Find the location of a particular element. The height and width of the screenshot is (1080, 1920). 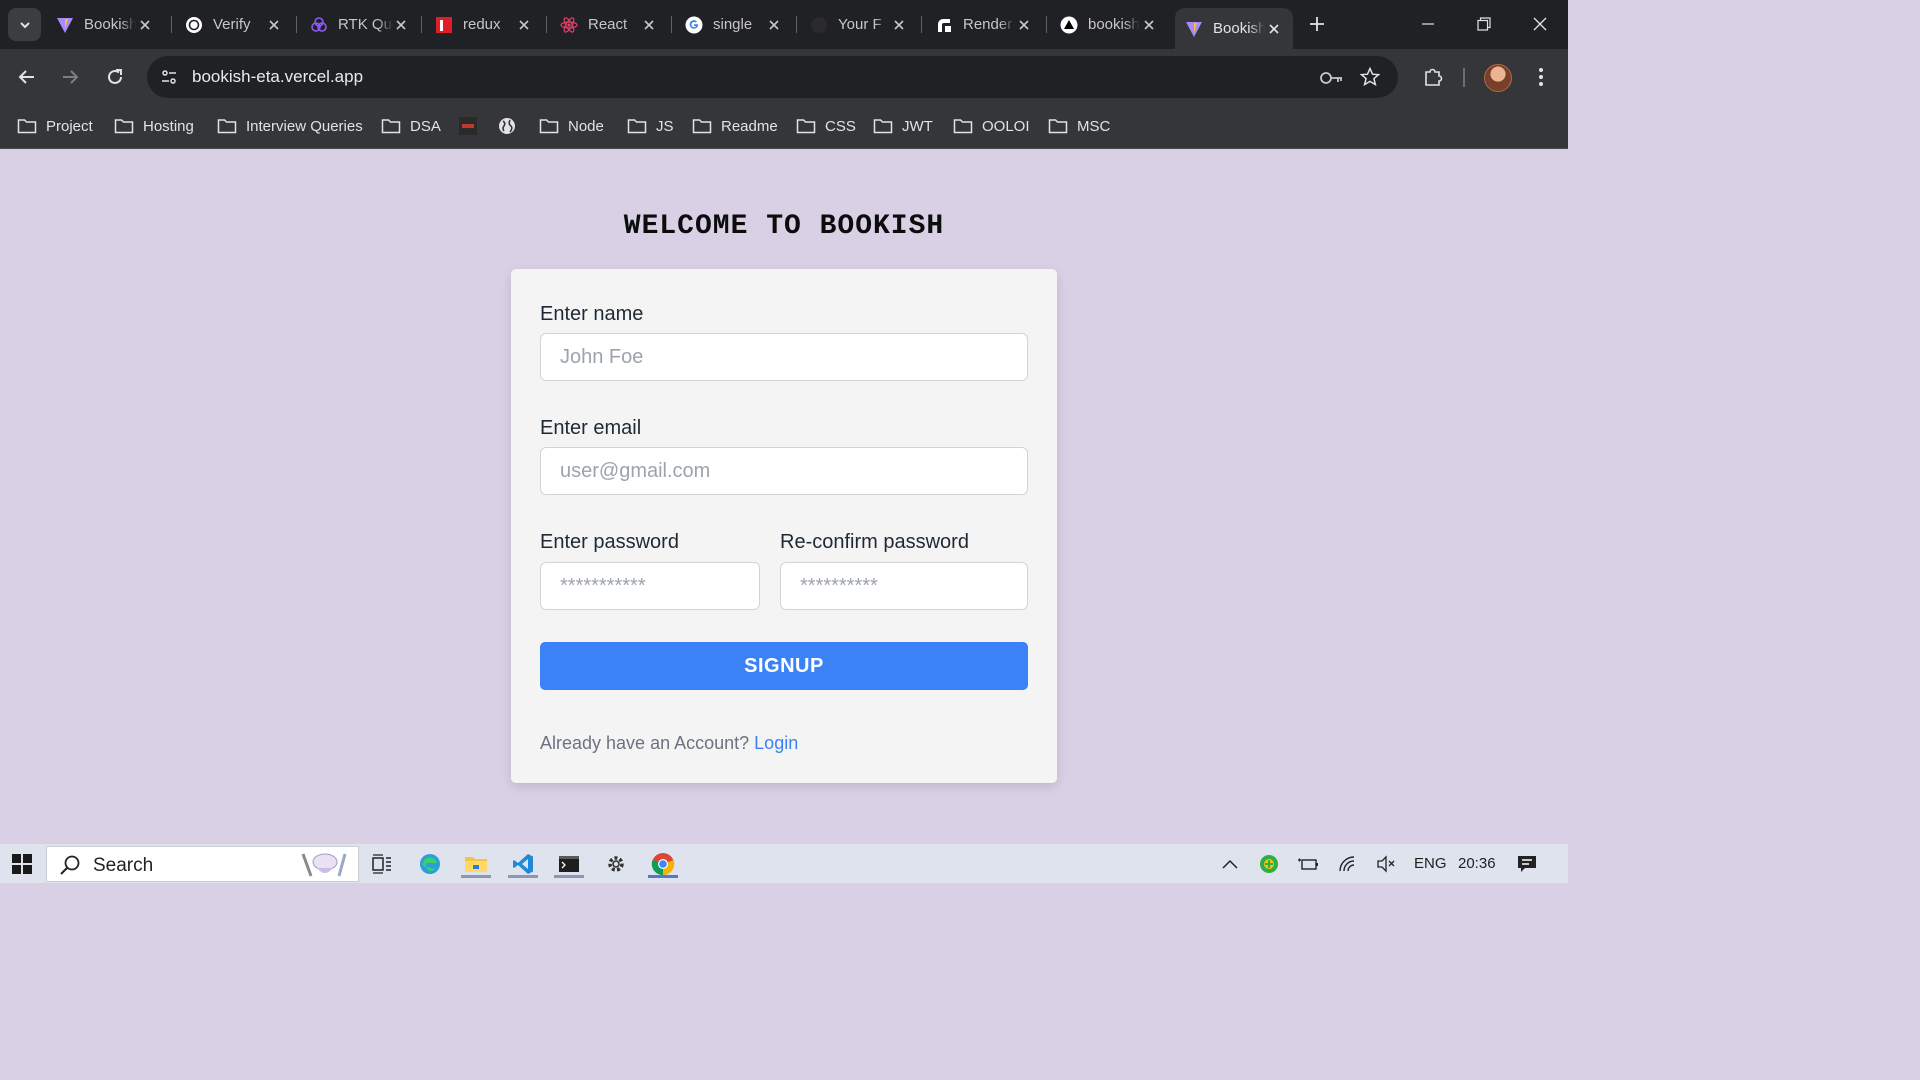

reload-icon is located at coordinates (115, 76).